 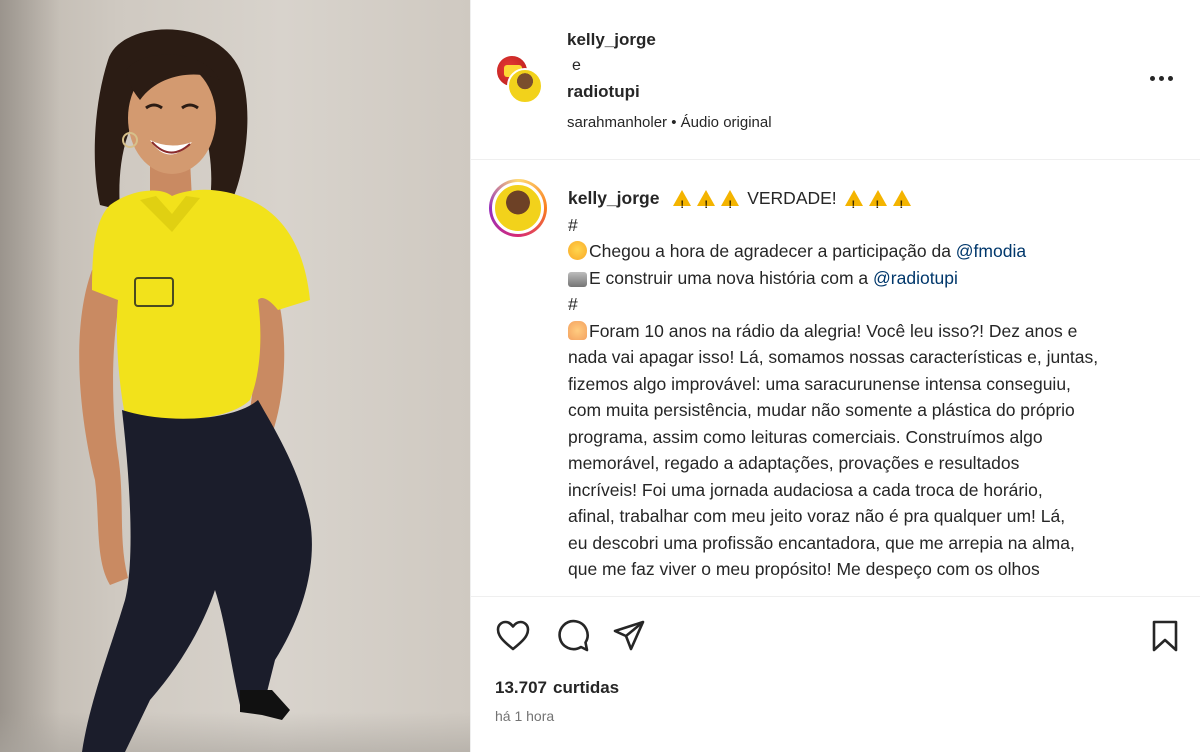 What do you see at coordinates (603, 92) in the screenshot?
I see `author-username-radiotupi: radiotupi` at bounding box center [603, 92].